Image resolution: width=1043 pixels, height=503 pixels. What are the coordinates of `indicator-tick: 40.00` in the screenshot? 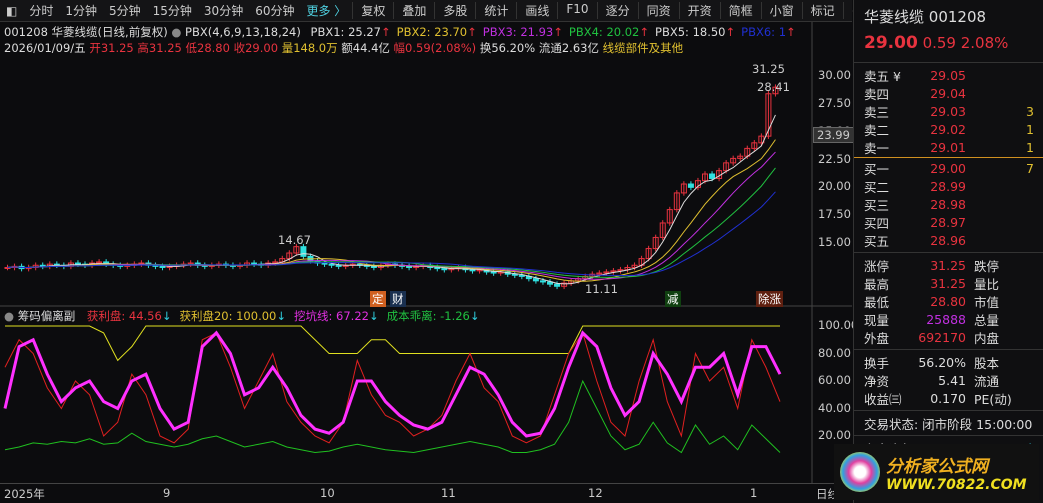 It's located at (834, 407).